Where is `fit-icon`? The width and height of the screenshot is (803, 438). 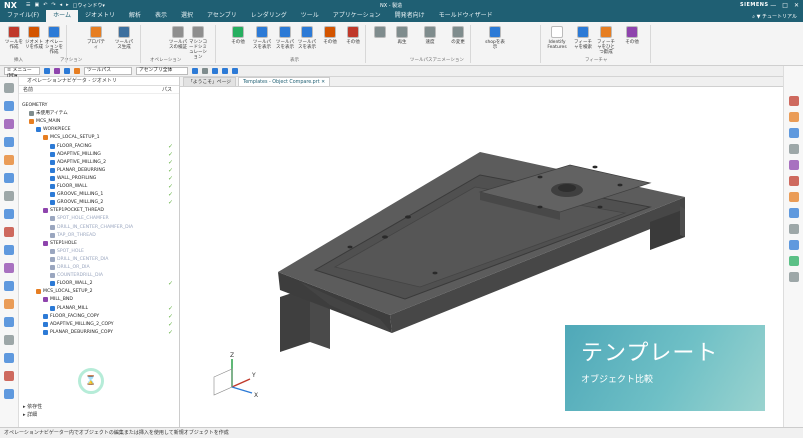
fit-icon is located at coordinates (225, 71).